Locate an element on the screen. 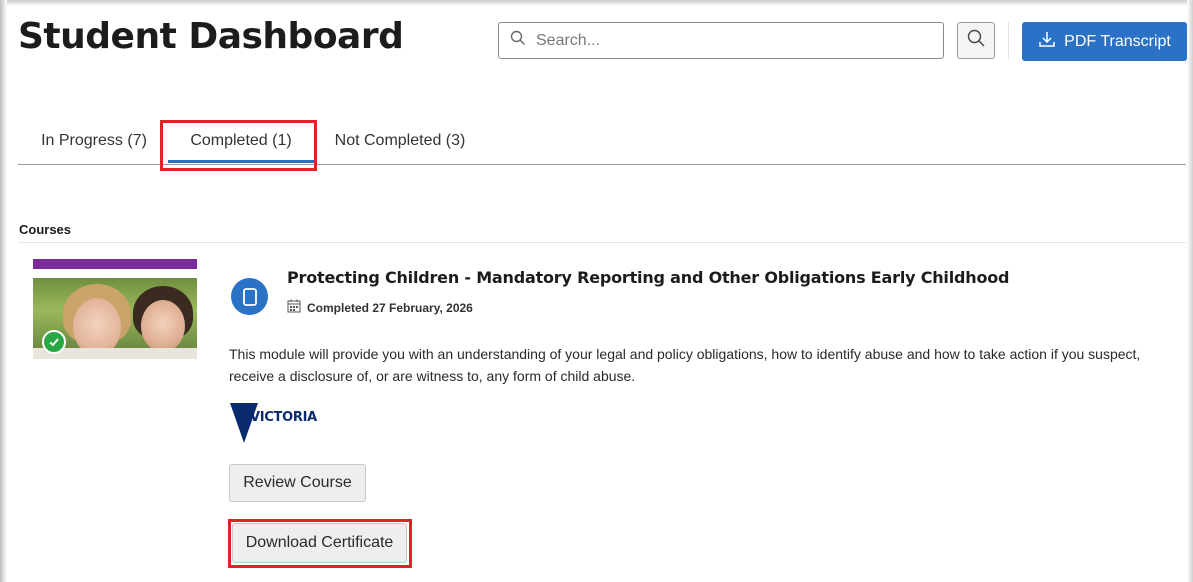  victoria-logo-text: VICTORIA is located at coordinates (283, 417).